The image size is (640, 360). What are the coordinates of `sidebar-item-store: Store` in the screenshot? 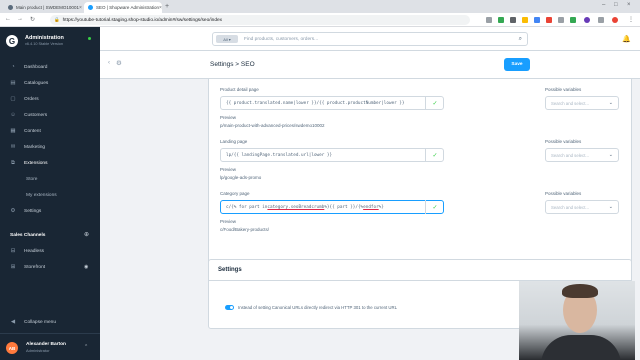 It's located at (50, 179).